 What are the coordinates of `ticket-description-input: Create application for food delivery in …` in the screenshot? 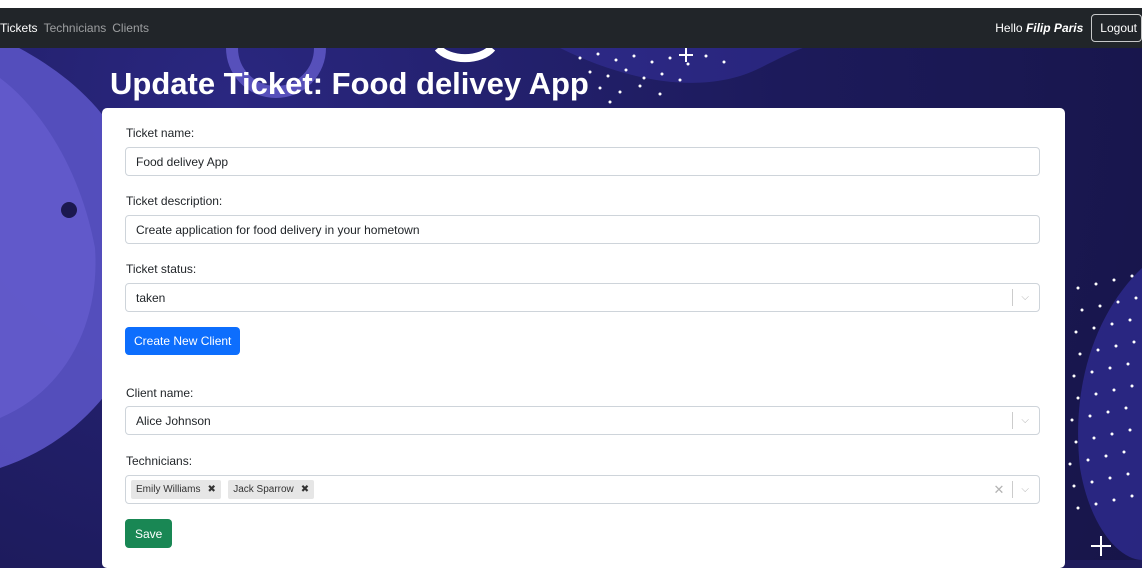 It's located at (582, 229).